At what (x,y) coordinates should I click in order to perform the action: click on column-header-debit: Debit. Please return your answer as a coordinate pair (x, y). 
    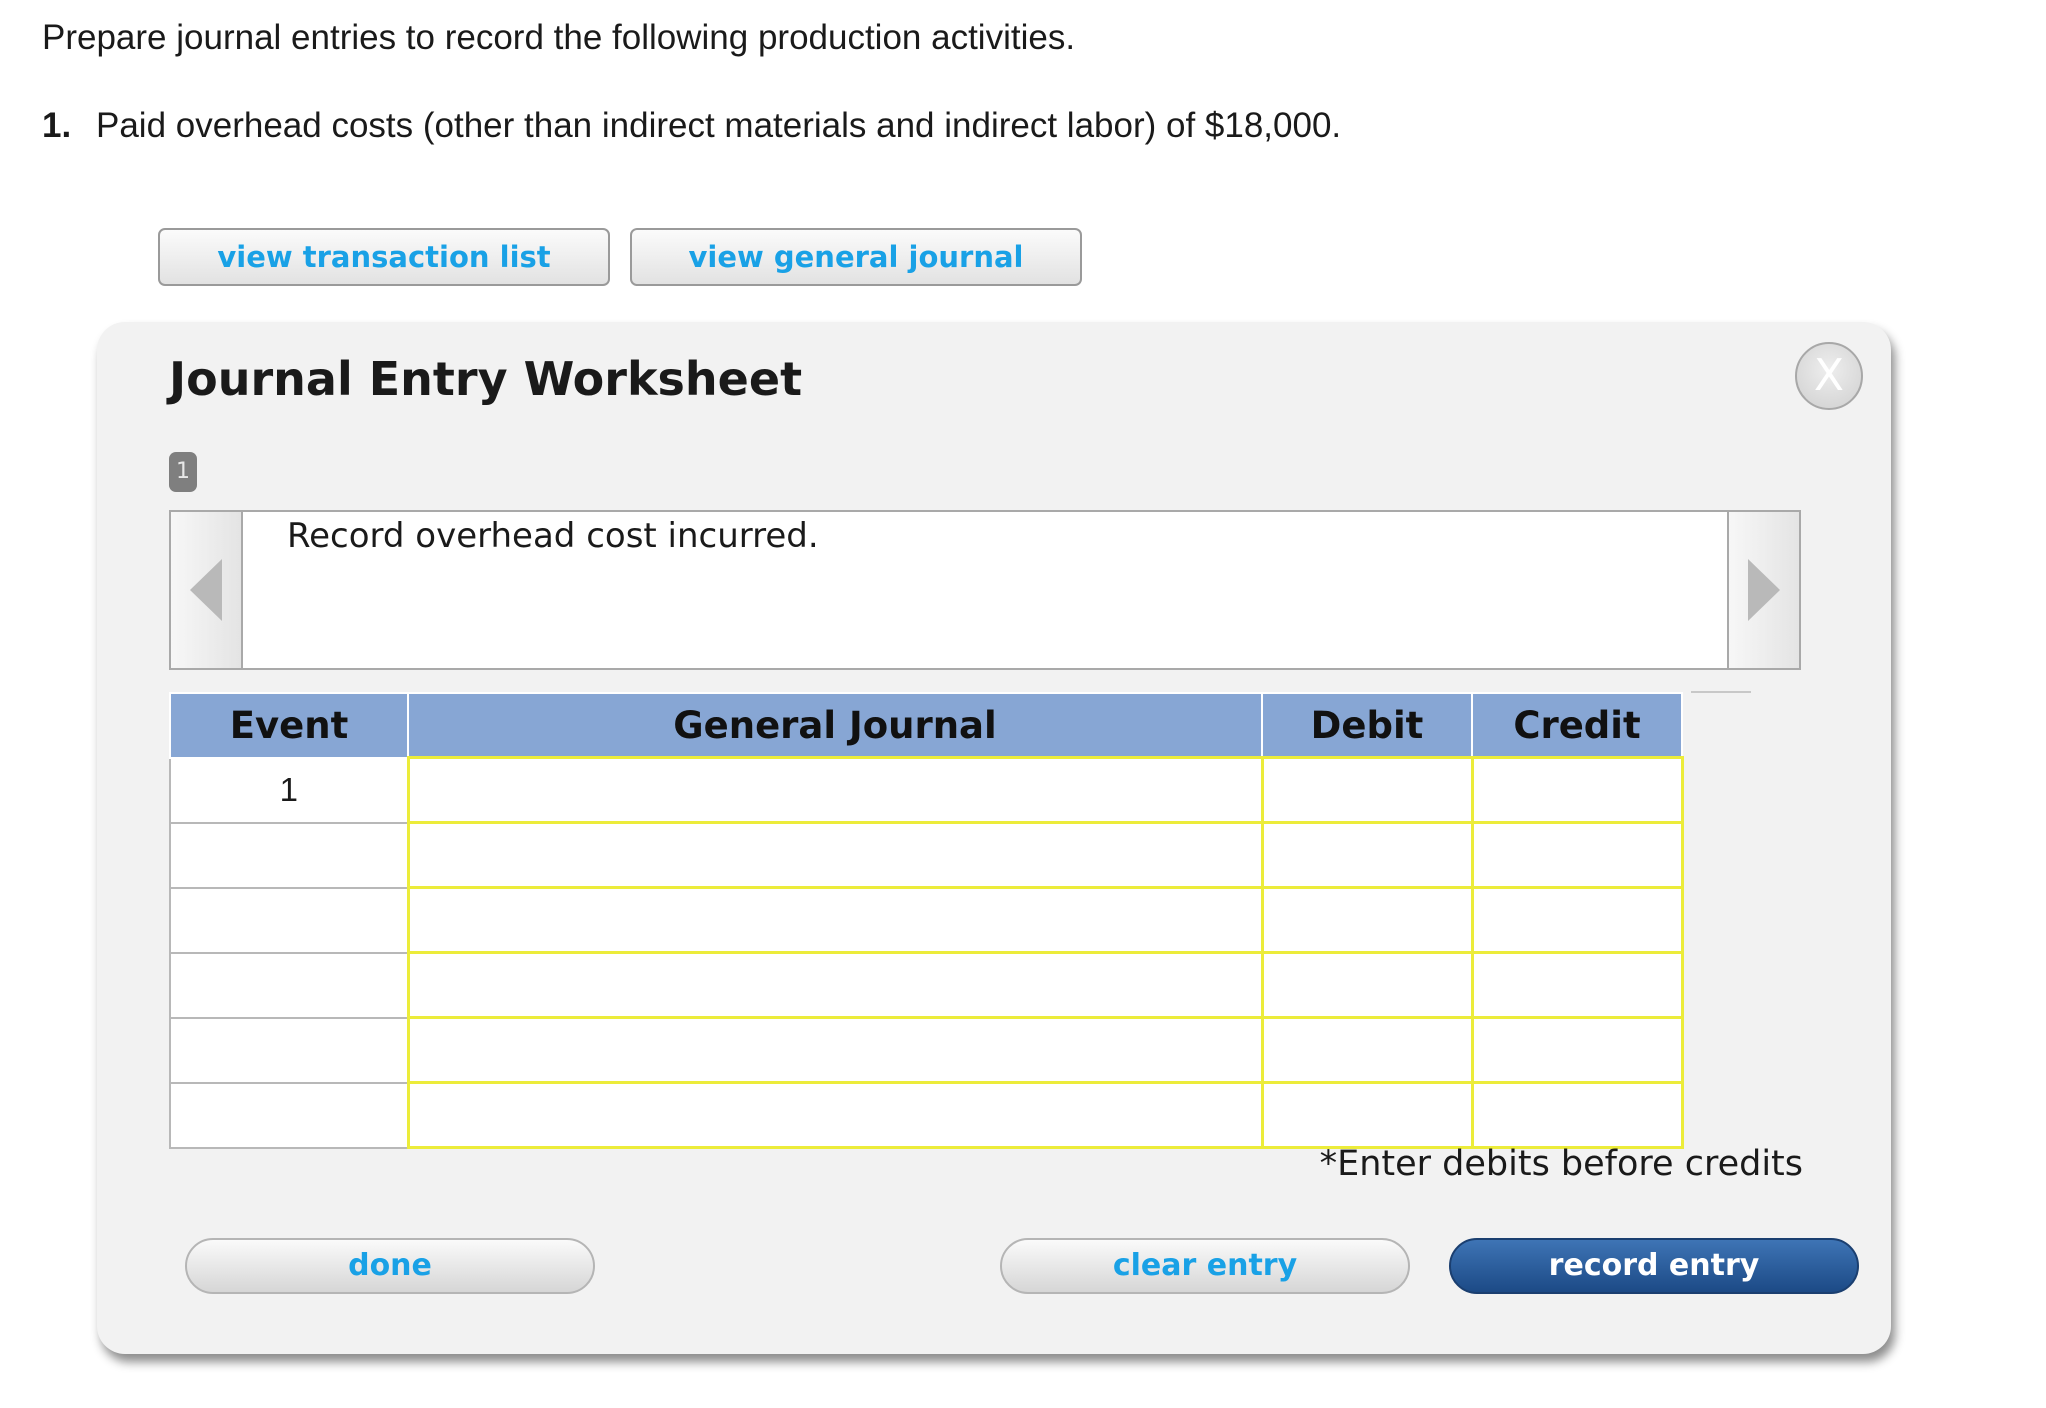
    Looking at the image, I should click on (1367, 725).